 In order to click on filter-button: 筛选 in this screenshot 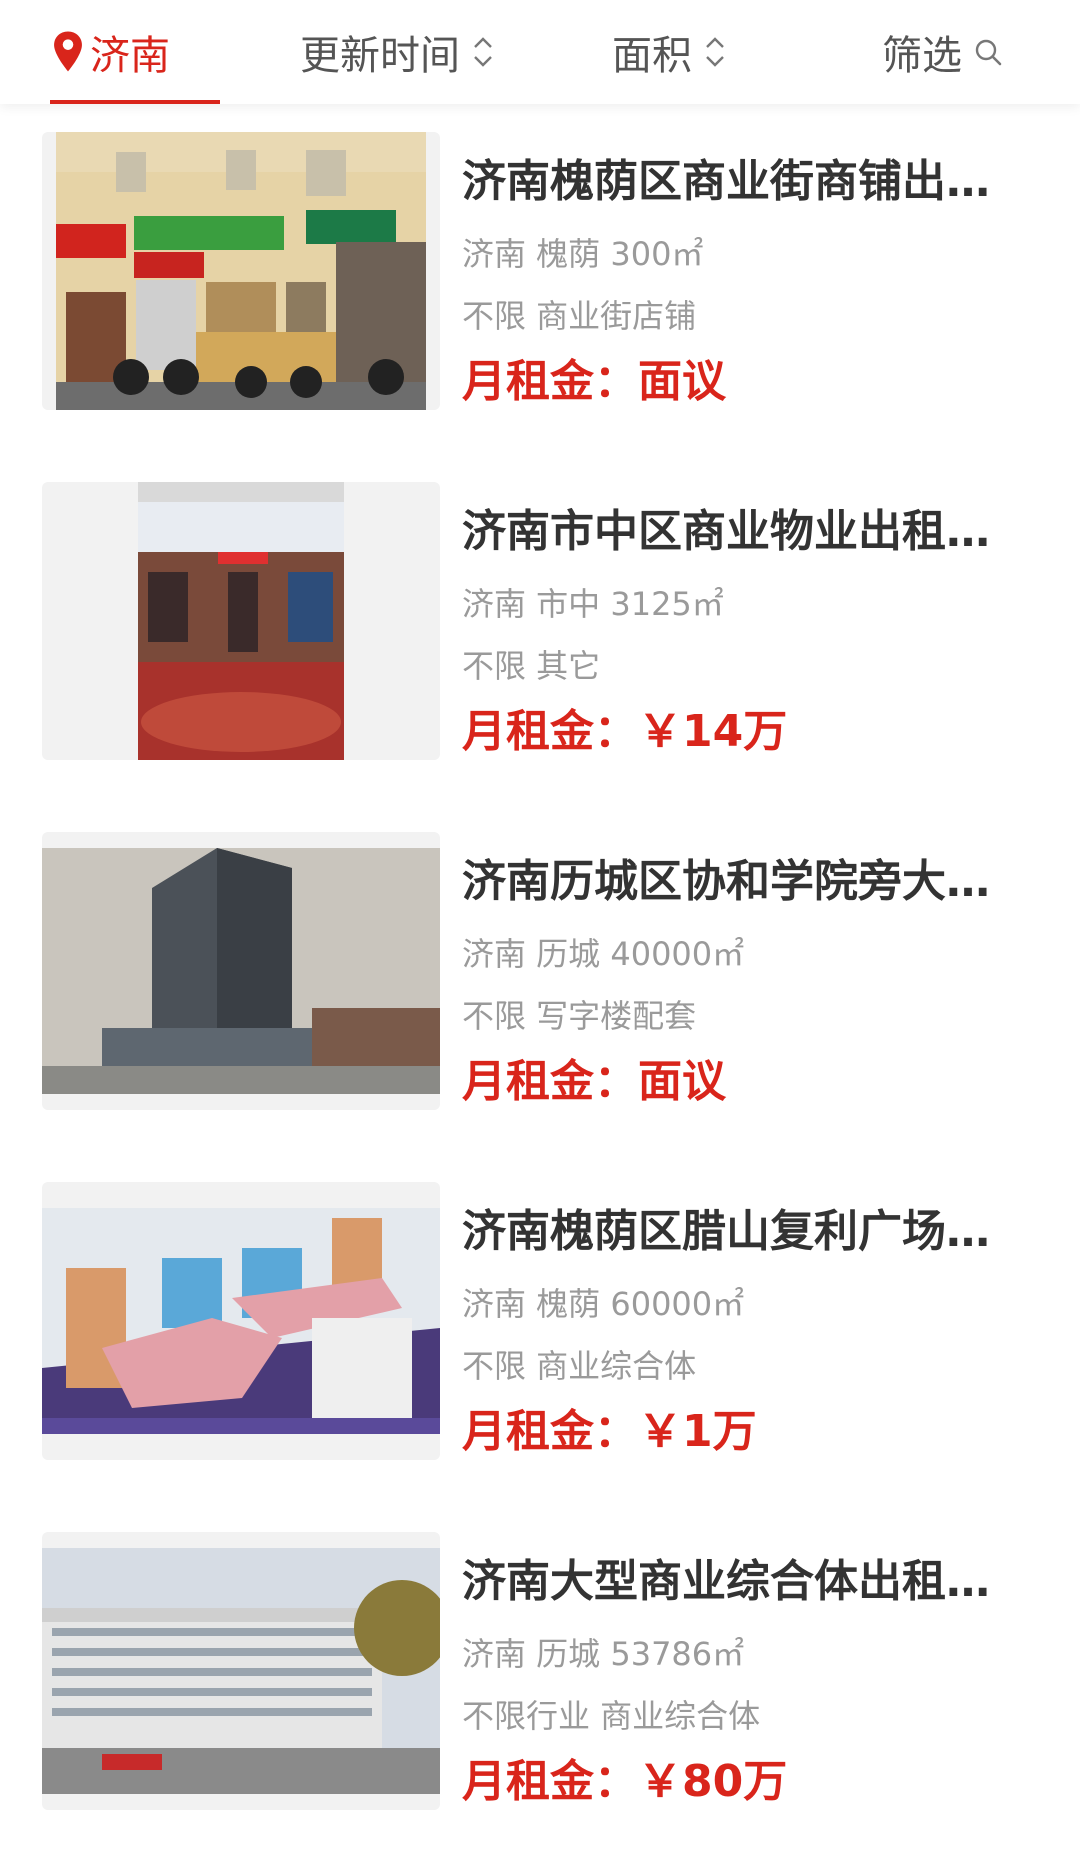, I will do `click(942, 52)`.